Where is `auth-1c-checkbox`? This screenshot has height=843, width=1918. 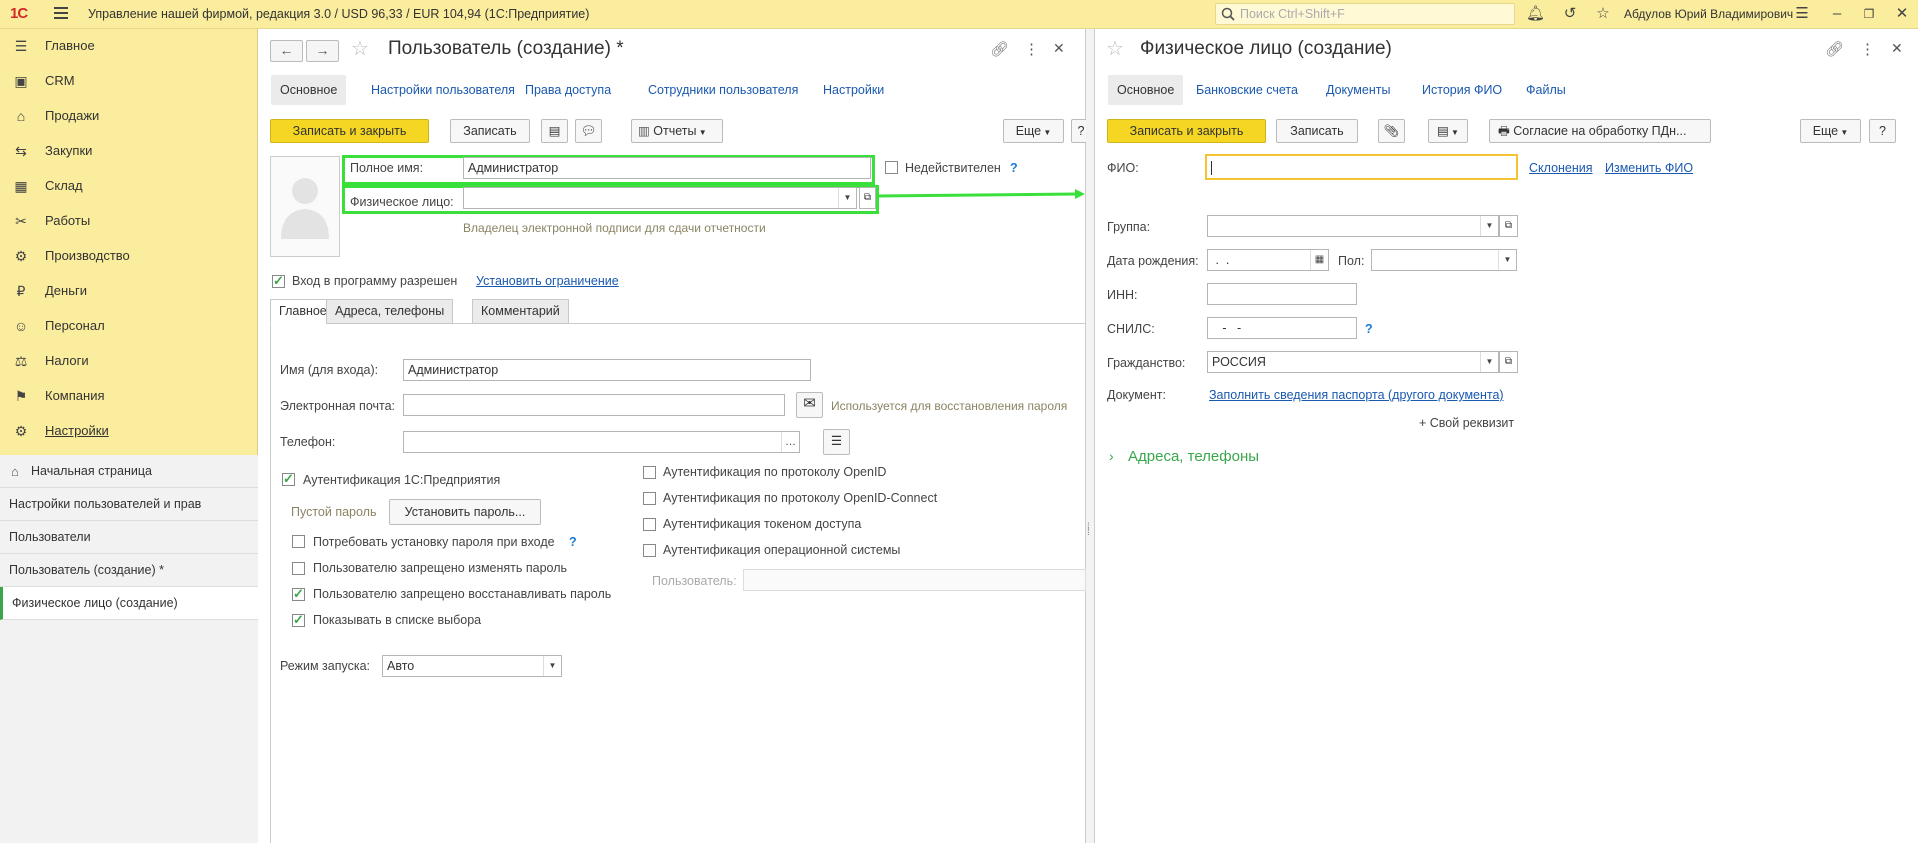
auth-1c-checkbox is located at coordinates (288, 479).